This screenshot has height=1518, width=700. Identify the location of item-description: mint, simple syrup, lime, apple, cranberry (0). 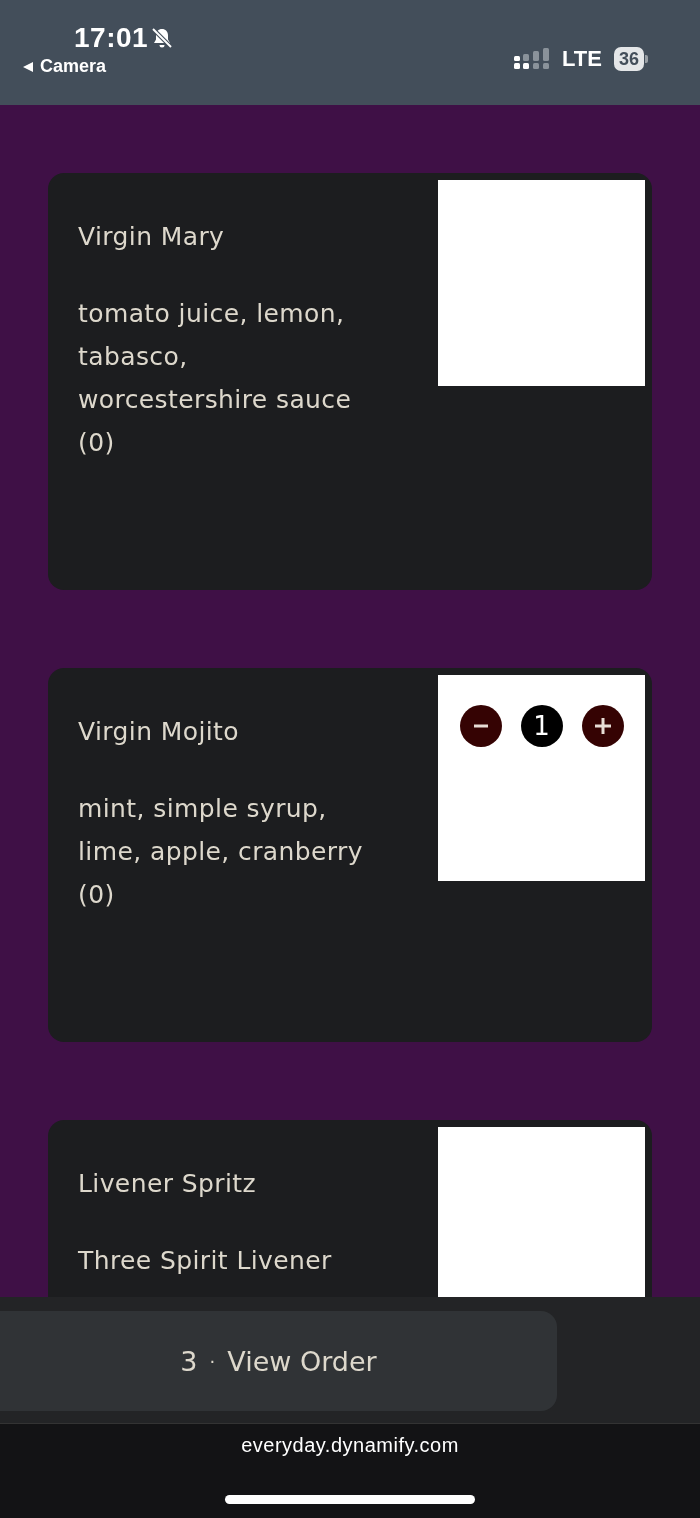
(221, 852).